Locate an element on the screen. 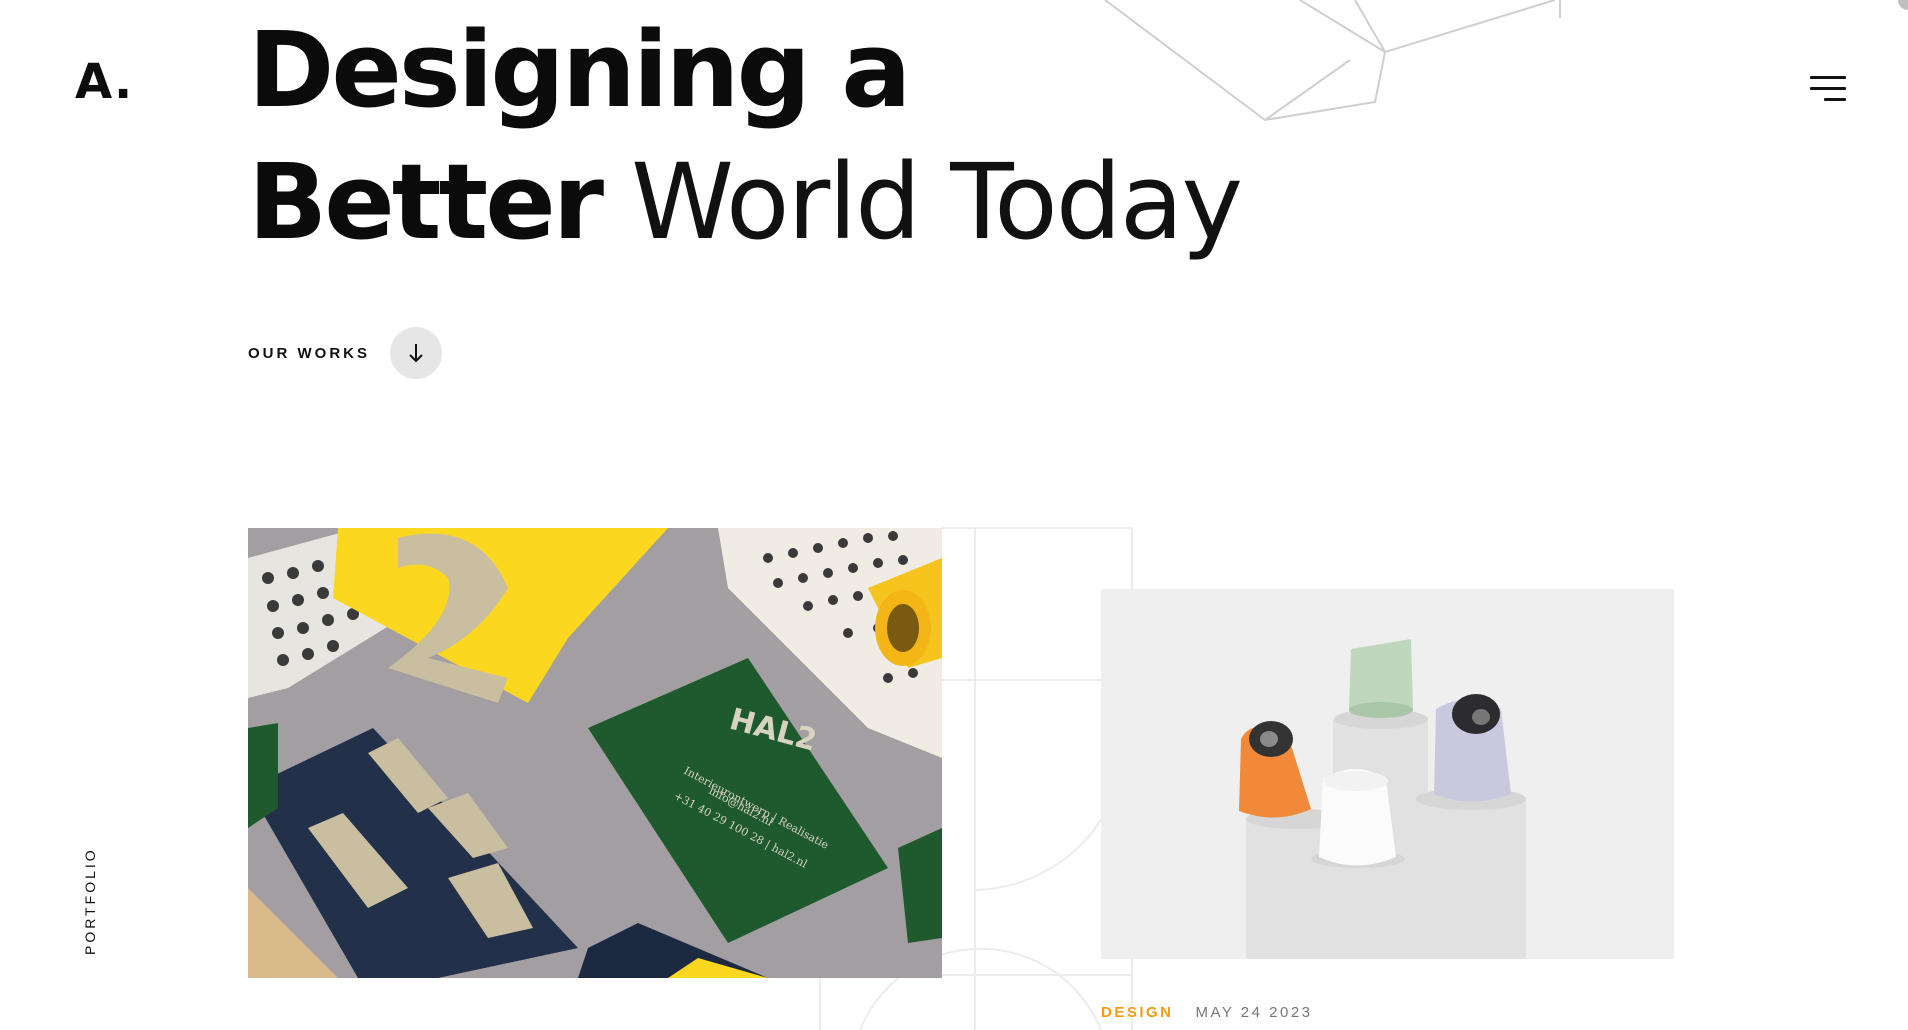 The height and width of the screenshot is (1030, 1908). hero-line1: Designing a is located at coordinates (579, 70).